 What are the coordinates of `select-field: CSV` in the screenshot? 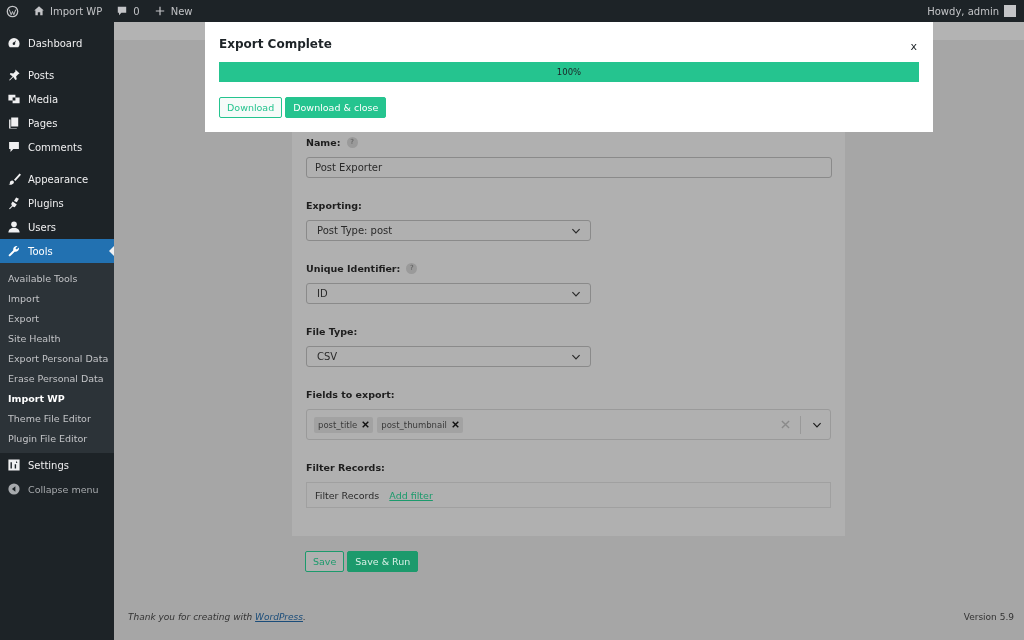 It's located at (448, 356).